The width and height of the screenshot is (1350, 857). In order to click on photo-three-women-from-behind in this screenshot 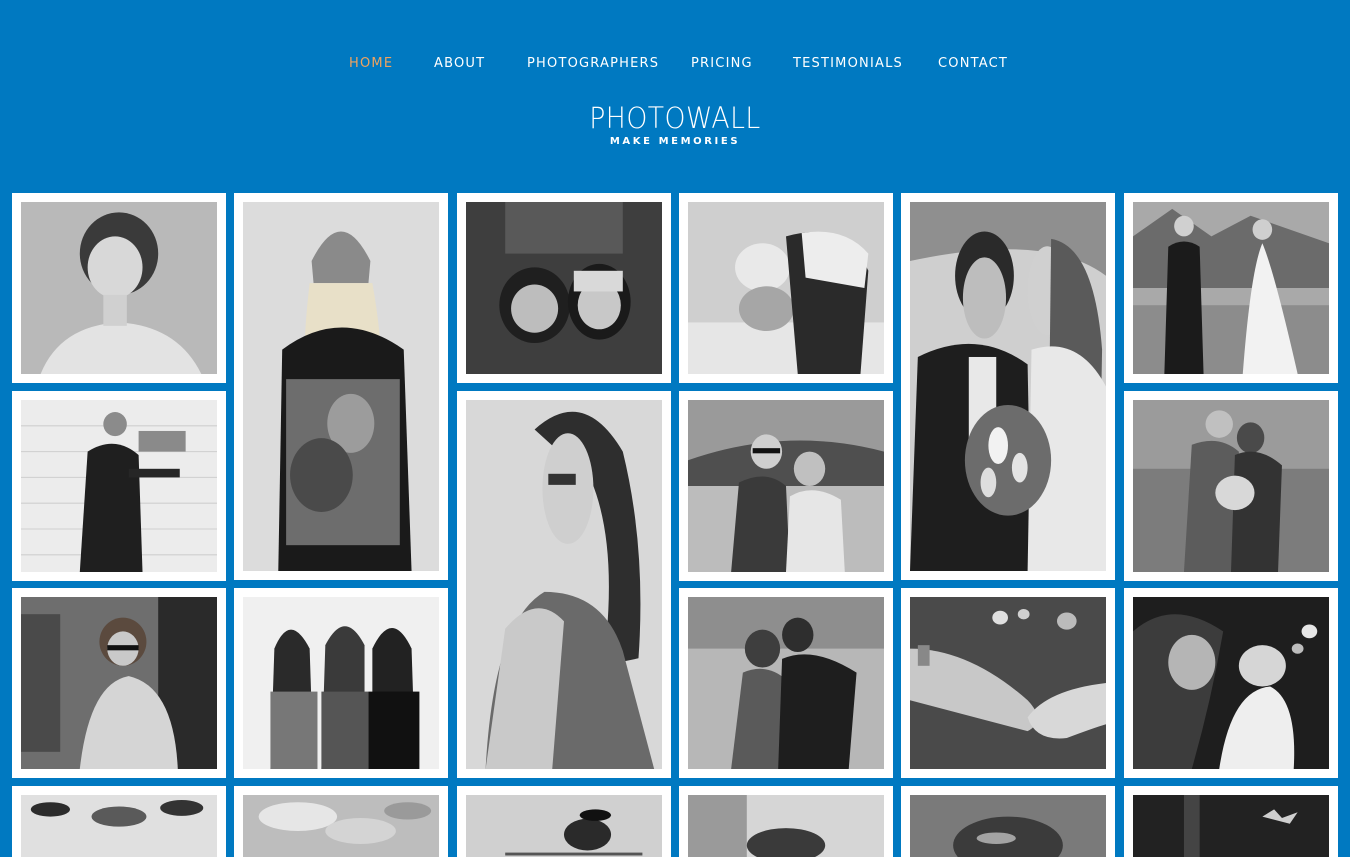, I will do `click(341, 683)`.